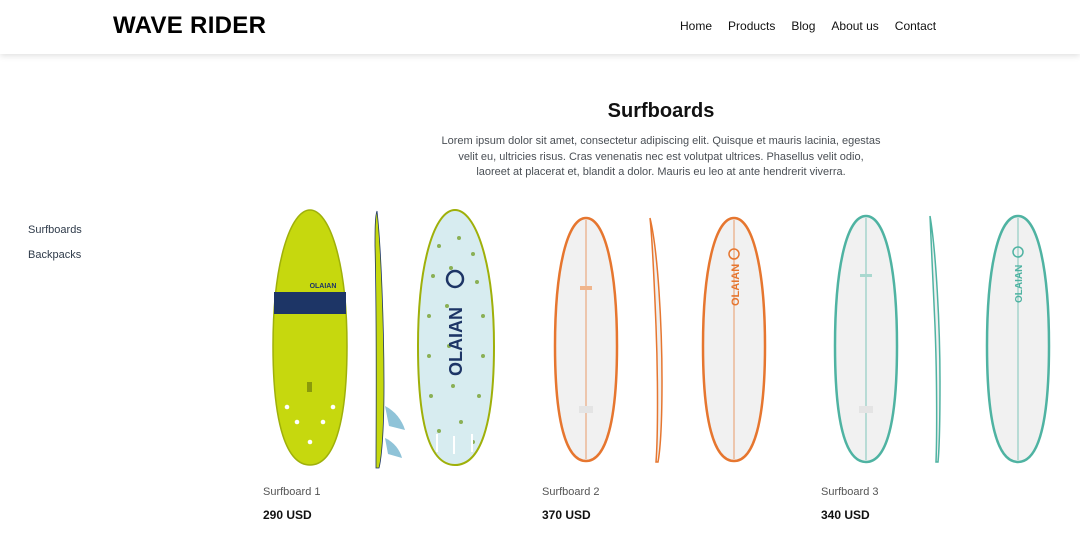  I want to click on product-image: OLAIAN OLAIAN, so click(383, 339).